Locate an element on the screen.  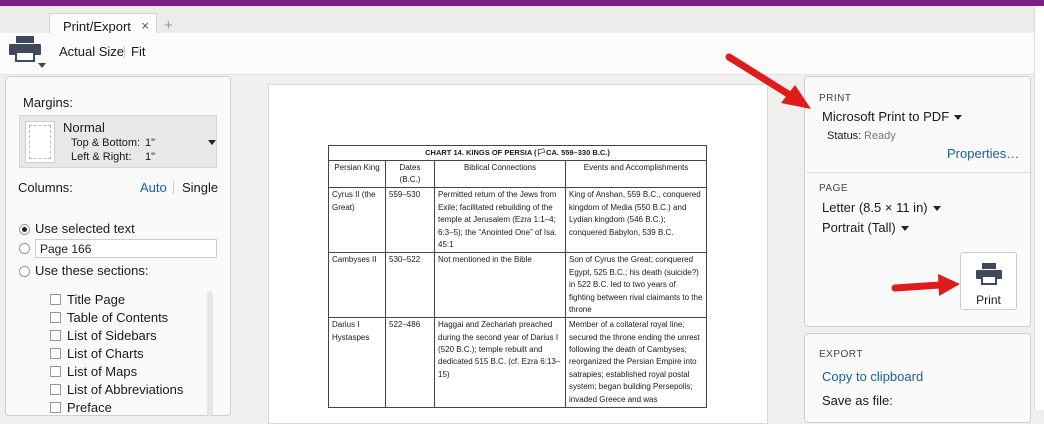
paper-size-select: Letter (8.5 × 11 in) is located at coordinates (881, 207).